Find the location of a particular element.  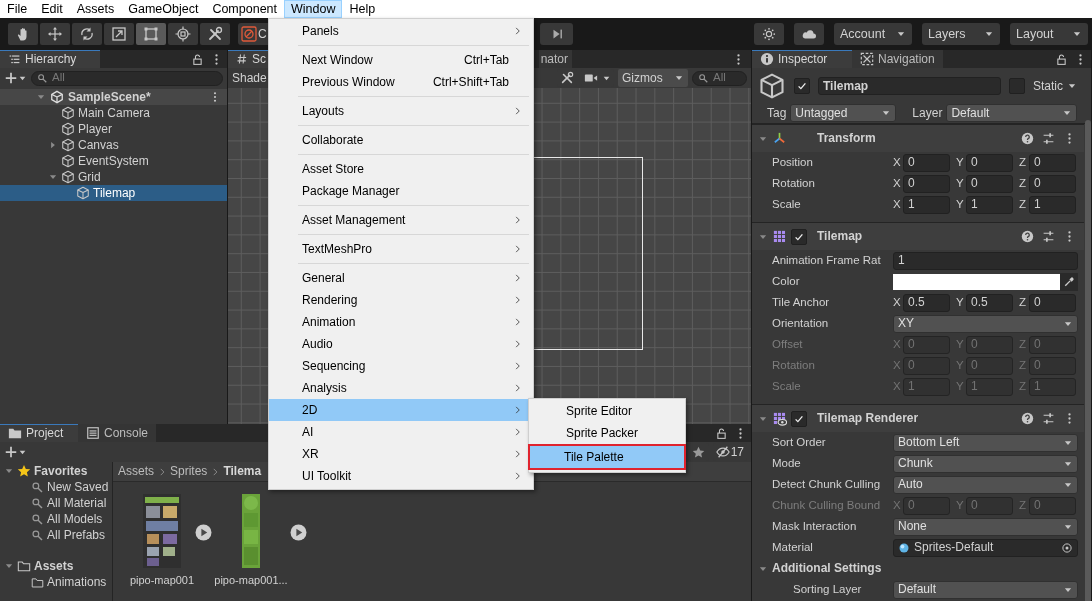

component-header: Tilemap is located at coordinates (918, 236).